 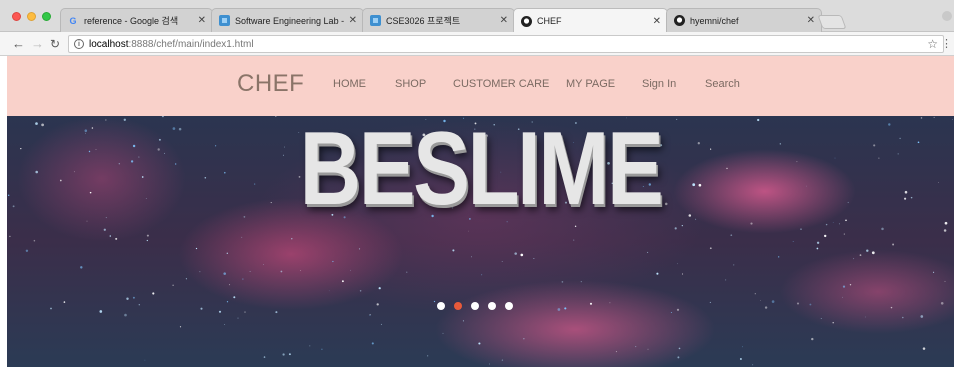 What do you see at coordinates (191, 44) in the screenshot?
I see `url-path: :8888/chef/main/index1.html` at bounding box center [191, 44].